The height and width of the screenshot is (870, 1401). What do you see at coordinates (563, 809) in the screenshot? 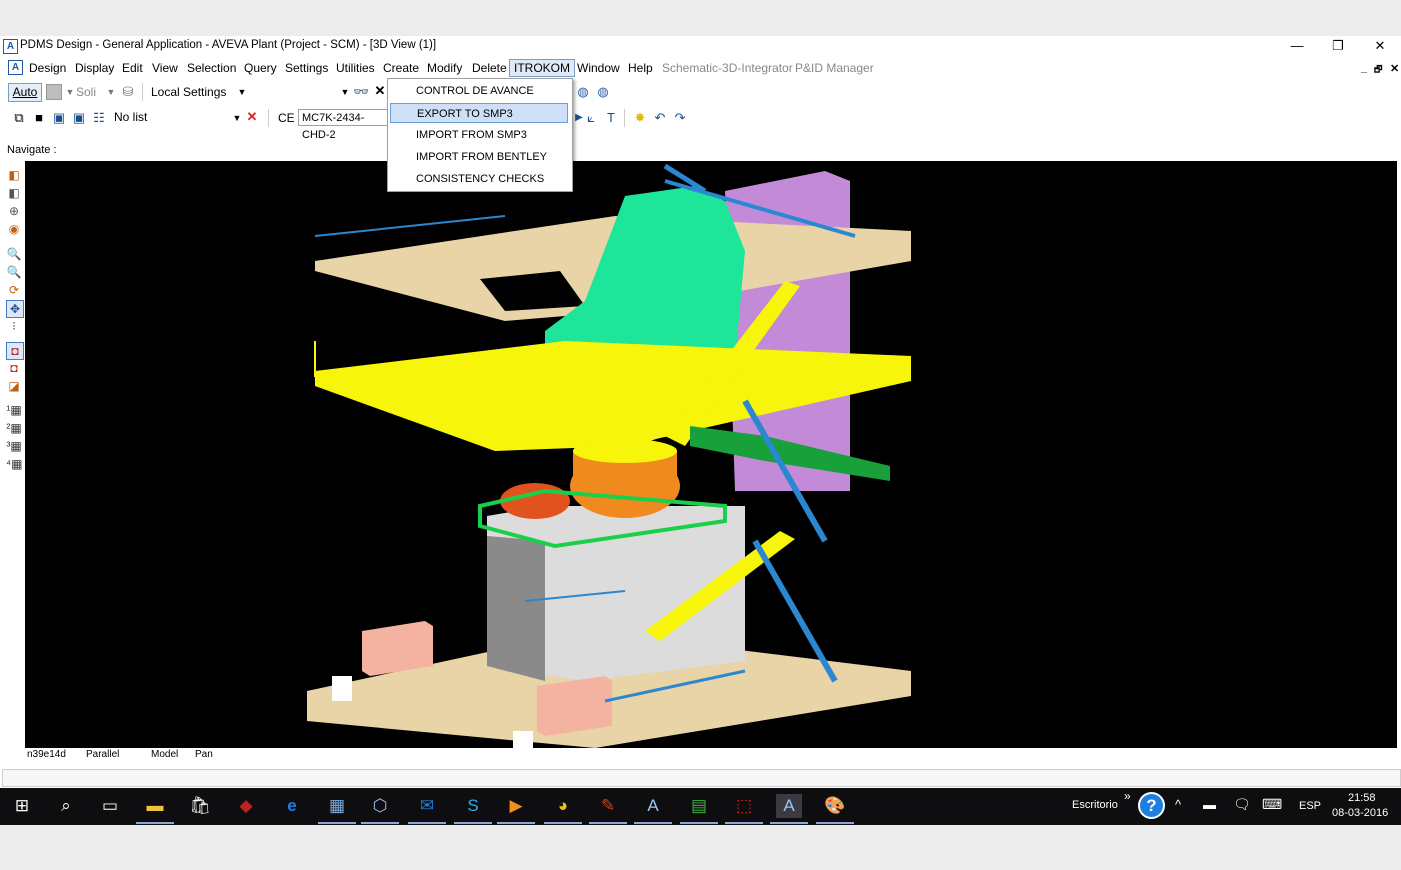
I see `chrome-icon: ◕` at bounding box center [563, 809].